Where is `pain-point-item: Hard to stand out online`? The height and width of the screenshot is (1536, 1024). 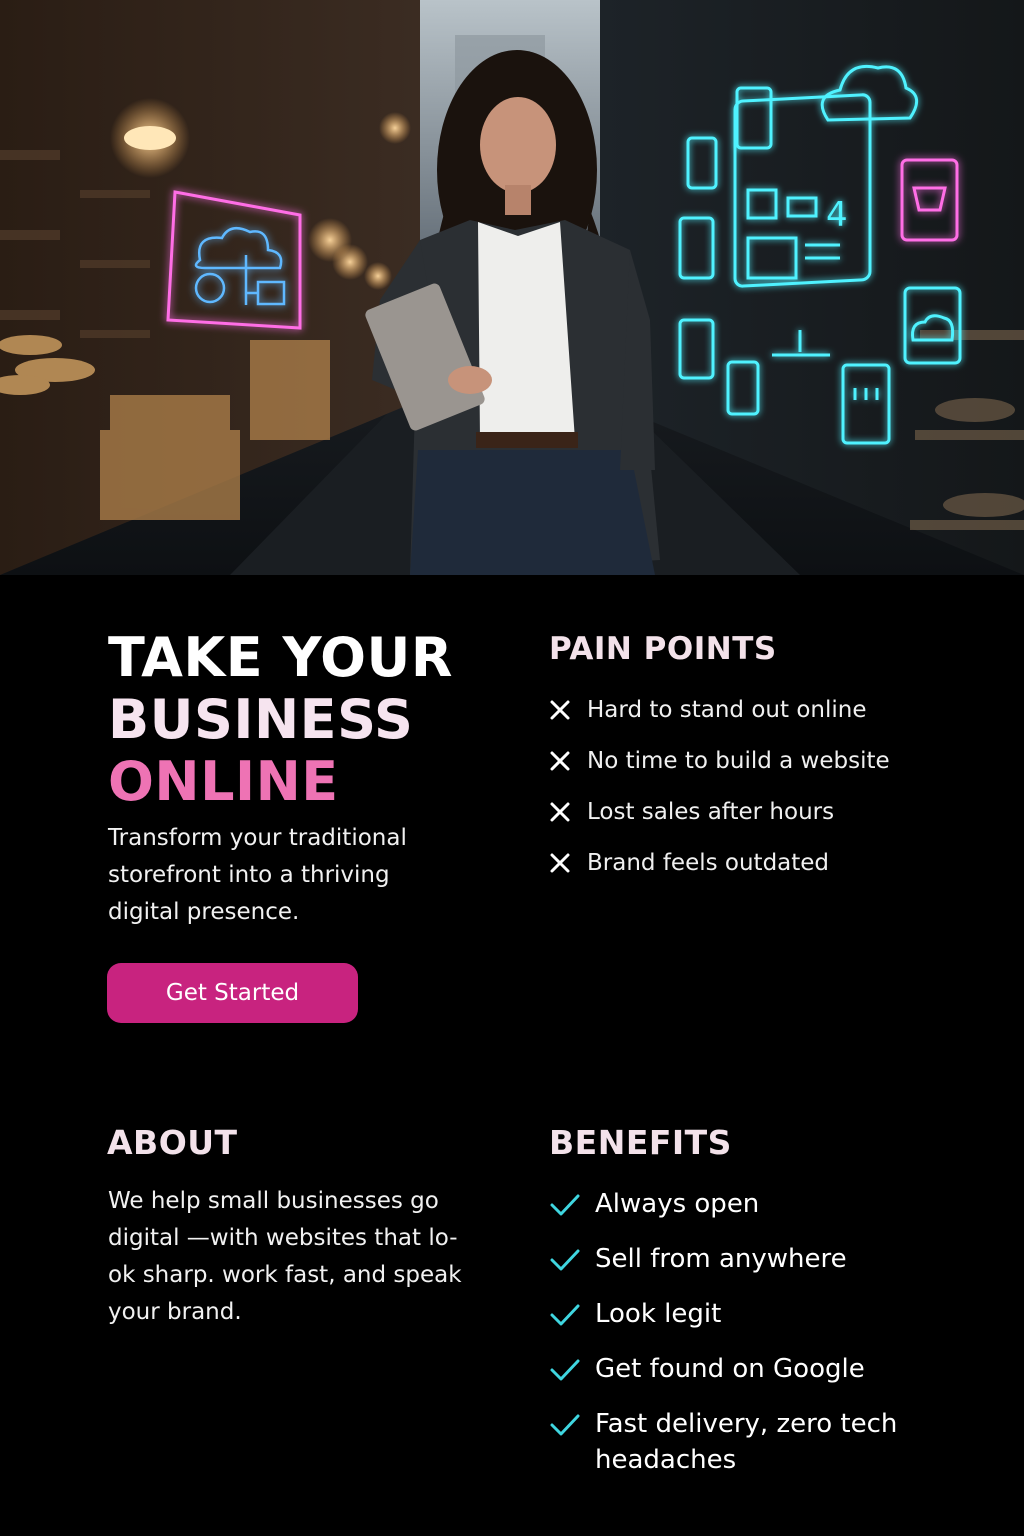
pain-point-item: Hard to stand out online is located at coordinates (719, 718).